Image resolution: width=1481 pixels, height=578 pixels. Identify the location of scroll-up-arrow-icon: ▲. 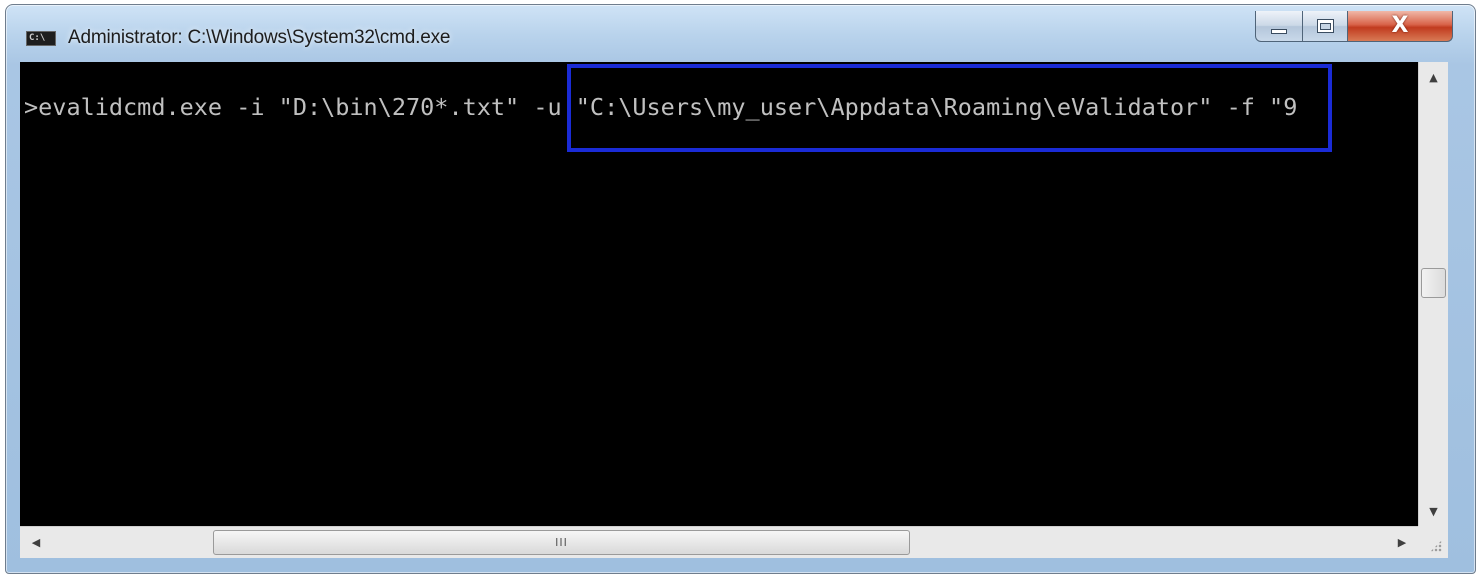
(1433, 77).